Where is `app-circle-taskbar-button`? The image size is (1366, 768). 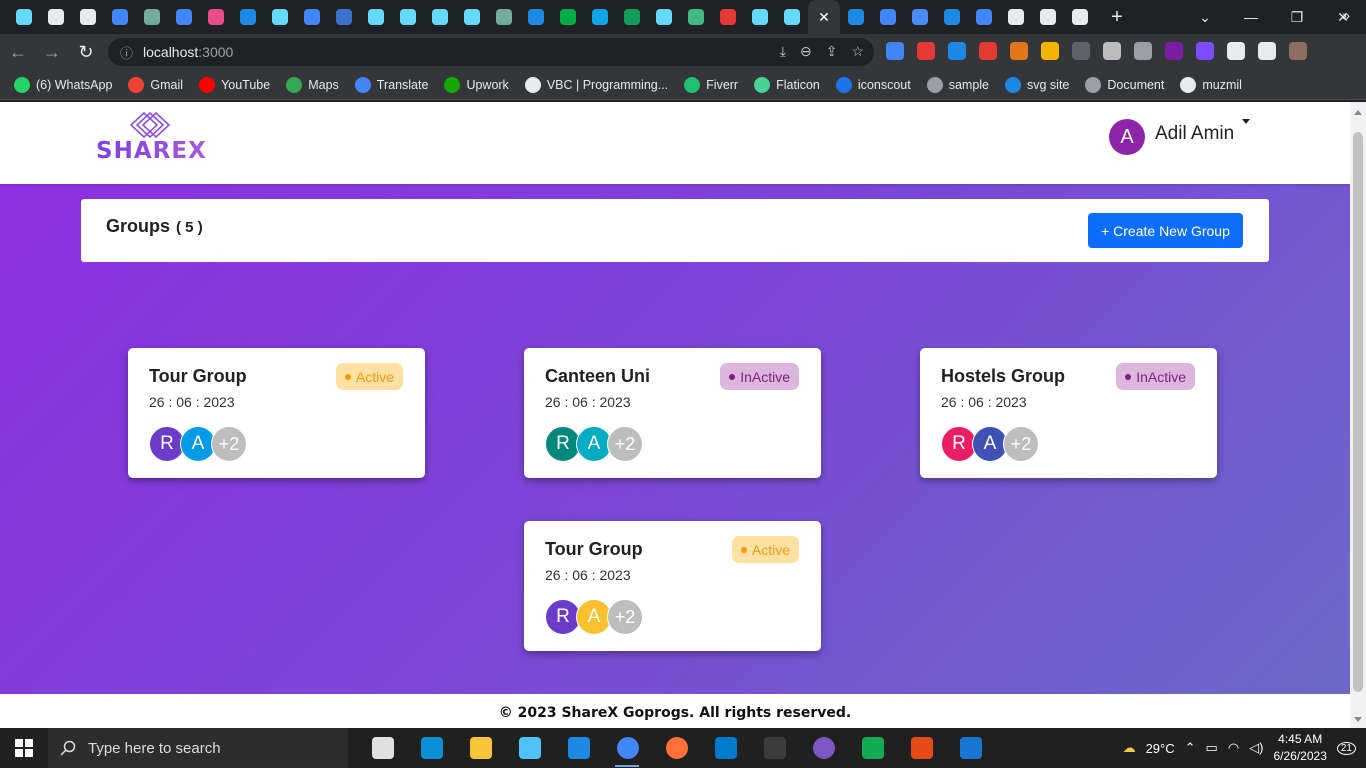
app-circle-taskbar-button is located at coordinates (823, 748).